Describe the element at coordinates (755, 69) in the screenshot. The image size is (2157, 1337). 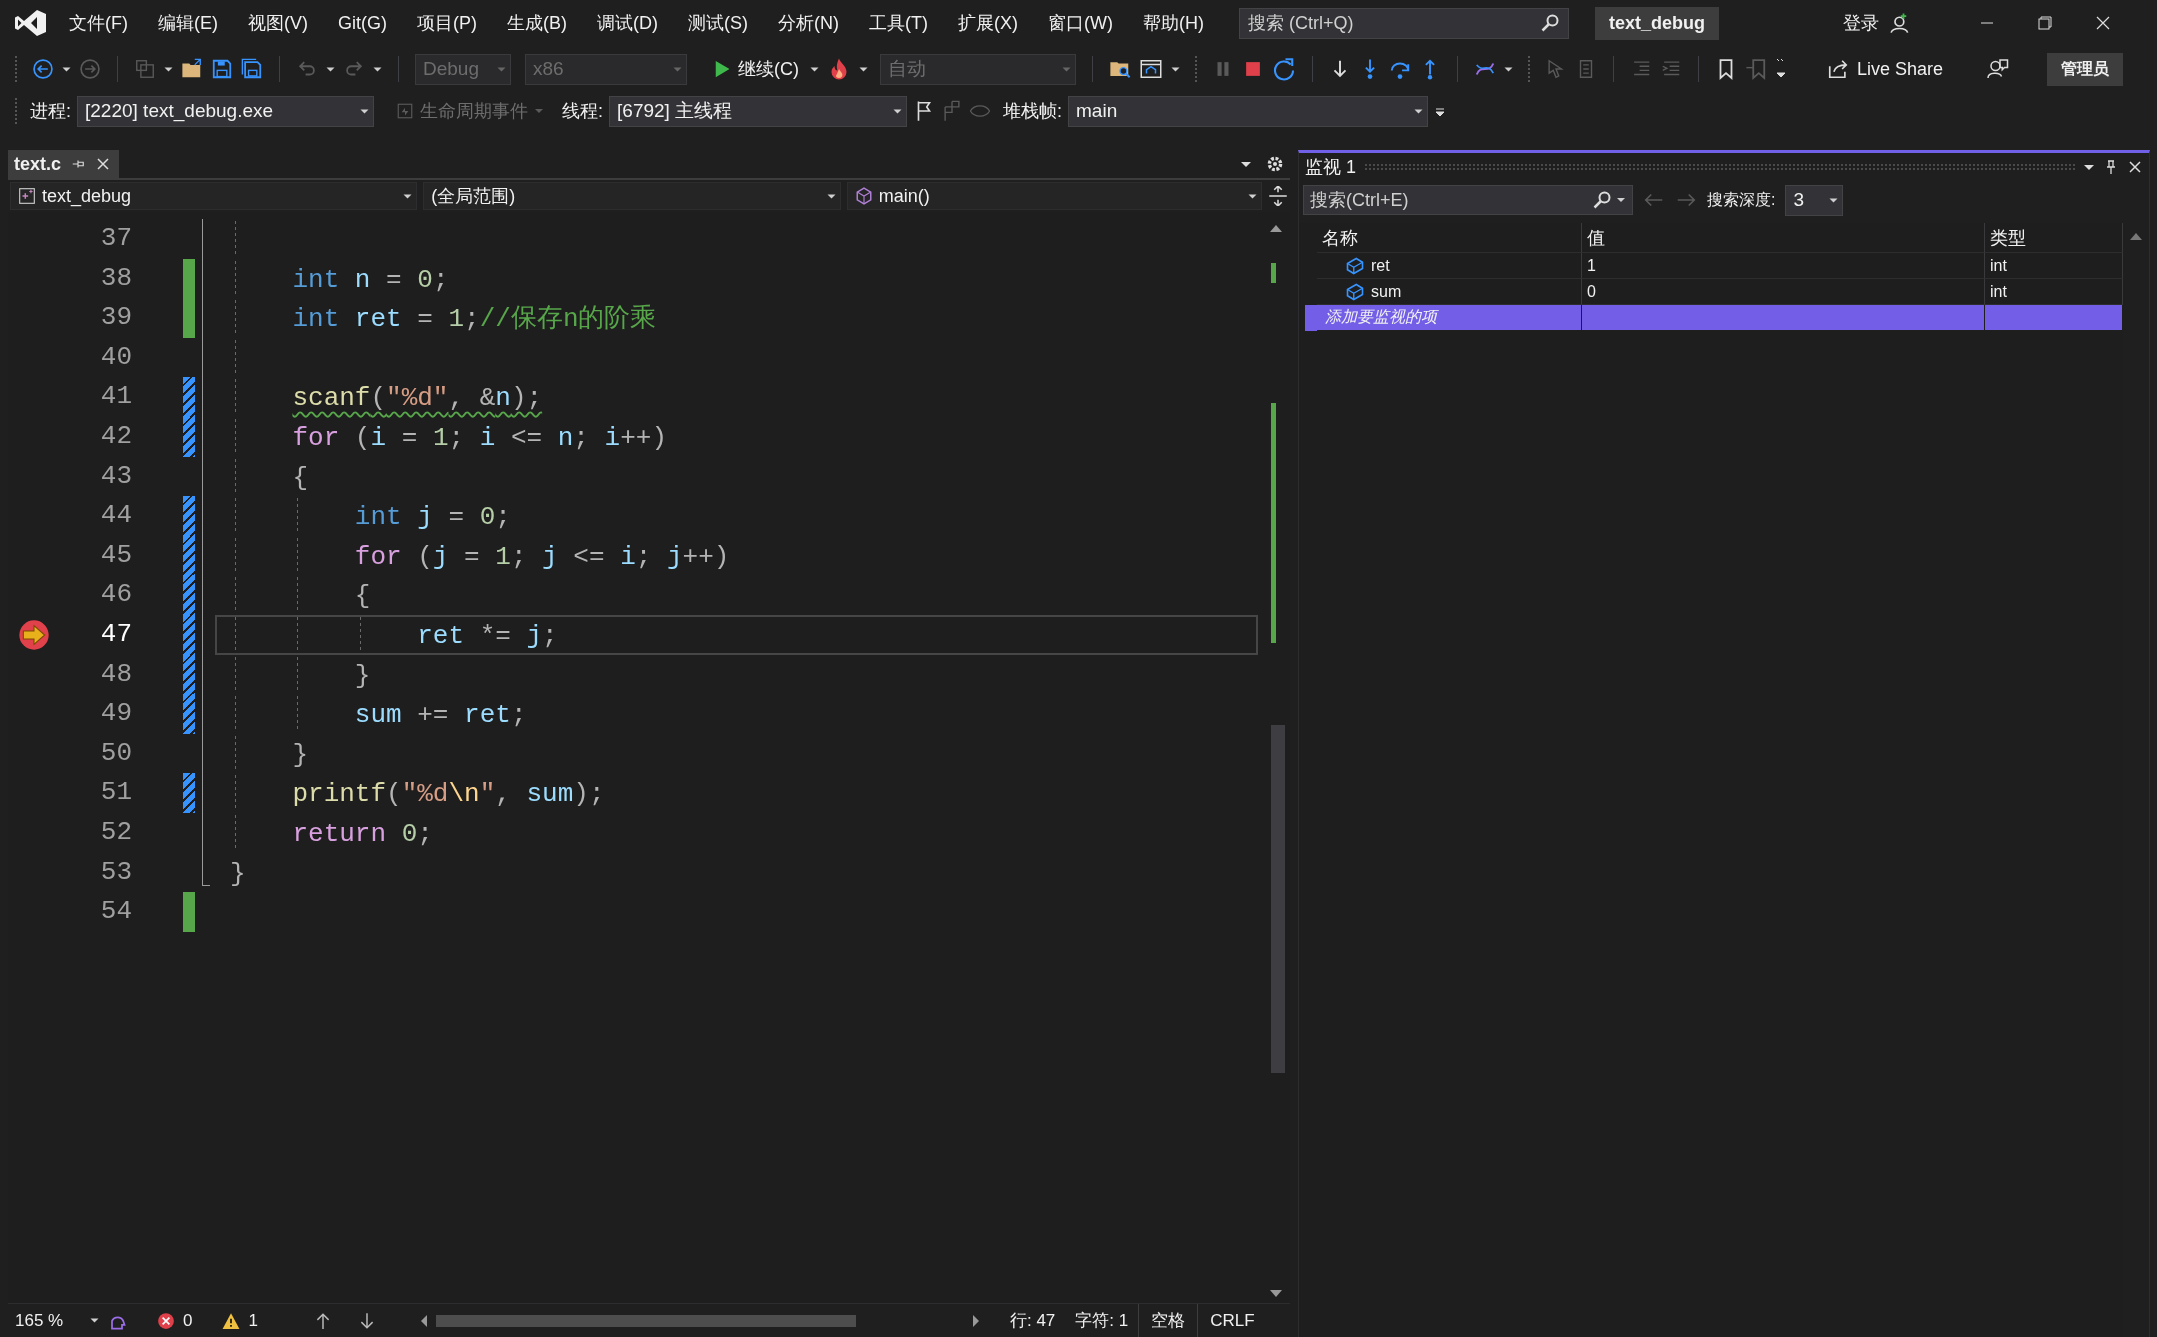
I see `continue-button: 继续(C)` at that location.